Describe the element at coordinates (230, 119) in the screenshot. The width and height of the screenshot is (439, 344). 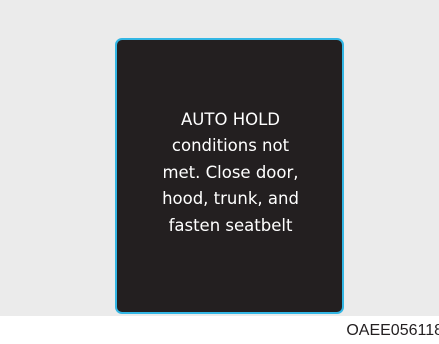
I see `message-line-1: AUTO HOLD` at that location.